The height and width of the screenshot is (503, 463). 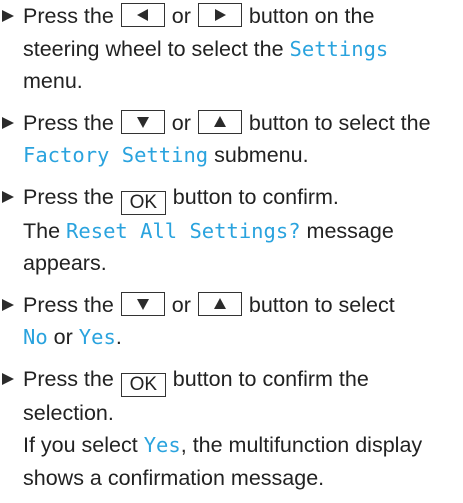 I want to click on step-1-line-3: menu., so click(x=243, y=81).